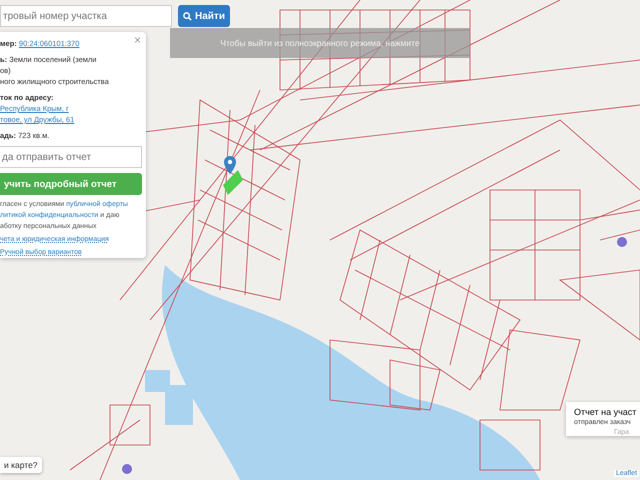 This screenshot has height=480, width=640. What do you see at coordinates (71, 184) in the screenshot?
I see `get-report-button: учить подробный отчет` at bounding box center [71, 184].